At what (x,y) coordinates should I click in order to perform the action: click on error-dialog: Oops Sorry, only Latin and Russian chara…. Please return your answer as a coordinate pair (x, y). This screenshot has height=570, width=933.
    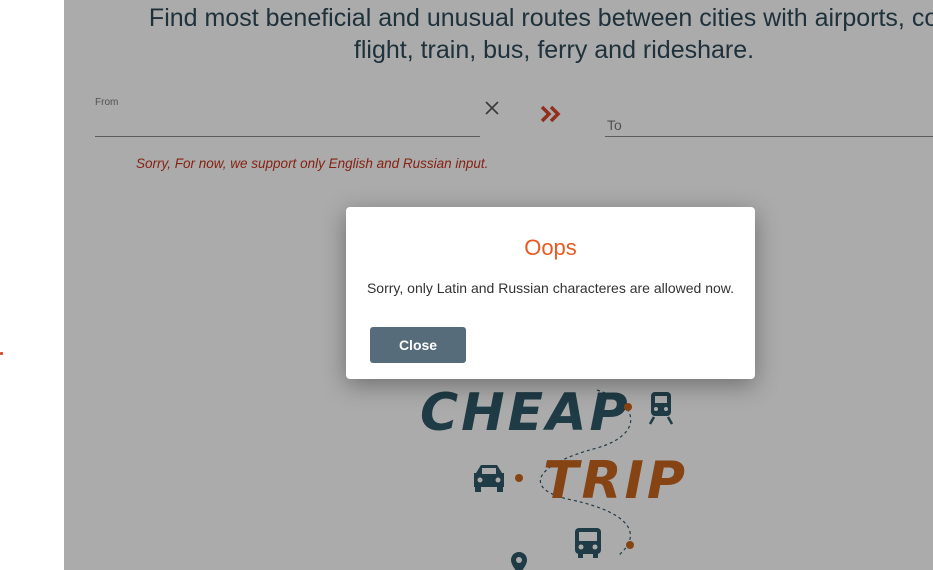
    Looking at the image, I should click on (550, 293).